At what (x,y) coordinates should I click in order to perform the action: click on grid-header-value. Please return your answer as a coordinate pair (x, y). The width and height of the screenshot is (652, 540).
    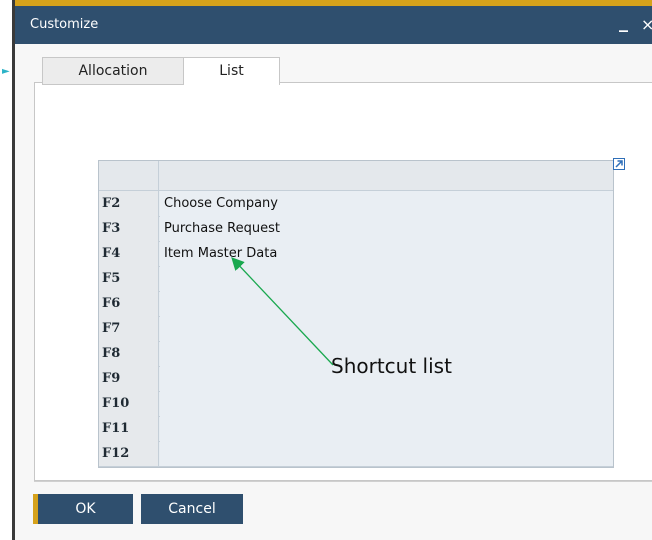
    Looking at the image, I should click on (386, 175).